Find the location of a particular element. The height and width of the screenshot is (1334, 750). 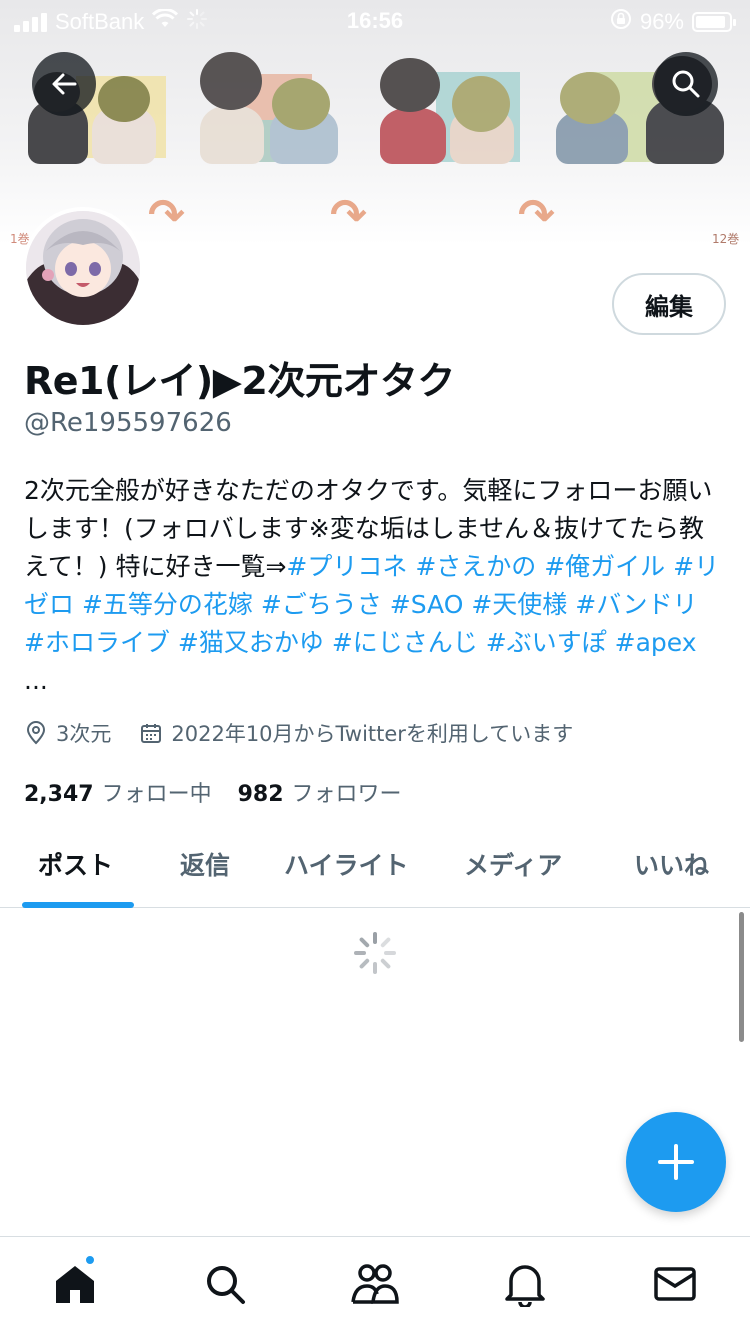

arrow-left-icon is located at coordinates (64, 84).